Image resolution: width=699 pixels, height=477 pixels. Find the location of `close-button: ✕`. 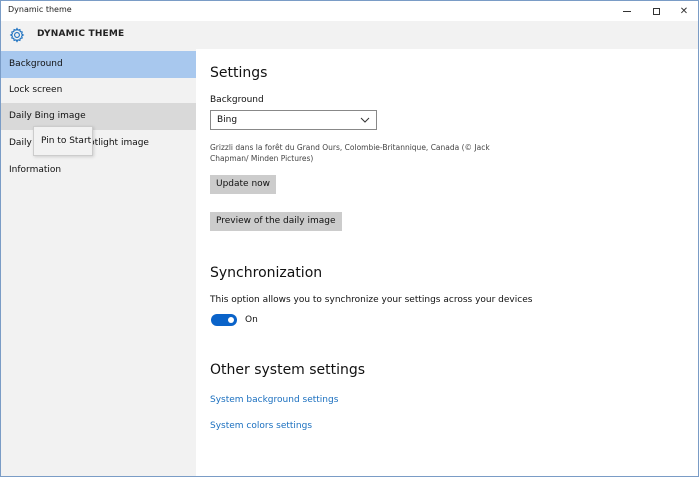

close-button: ✕ is located at coordinates (684, 11).